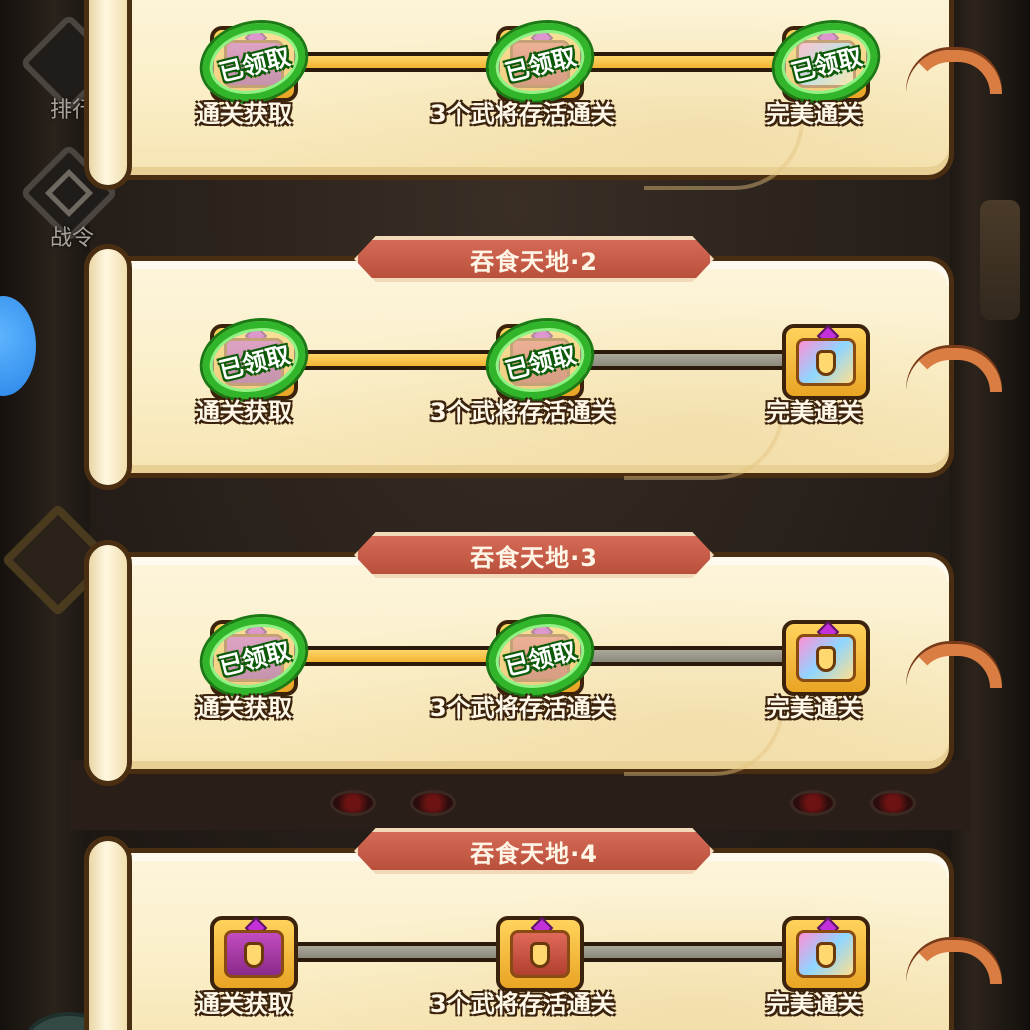 Image resolution: width=1030 pixels, height=1030 pixels. I want to click on stage-title-banner: 吞食天地·2, so click(534, 259).